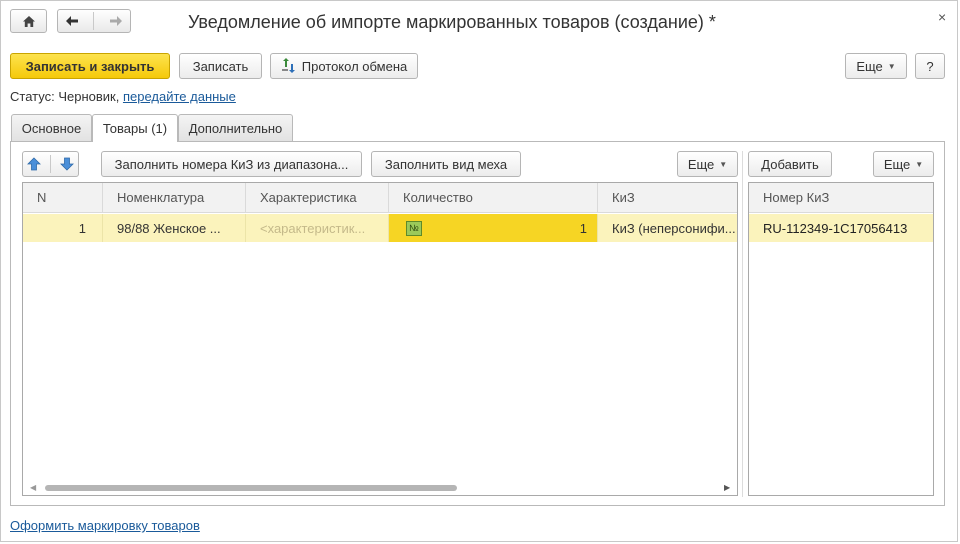 This screenshot has width=960, height=544. I want to click on kiz-more-button: Еще ▼, so click(903, 164).